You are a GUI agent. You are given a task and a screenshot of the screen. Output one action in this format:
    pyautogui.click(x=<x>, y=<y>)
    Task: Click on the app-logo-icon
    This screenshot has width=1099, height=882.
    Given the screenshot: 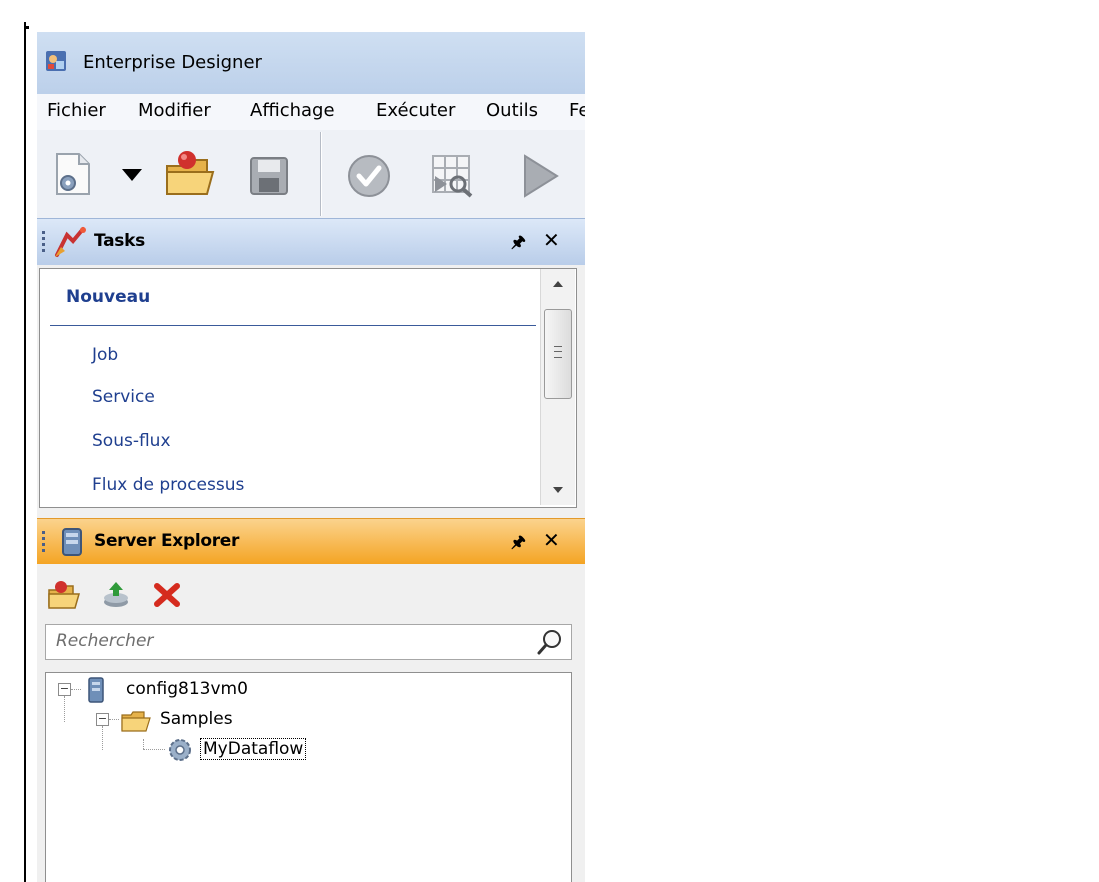 What is the action you would take?
    pyautogui.click(x=56, y=61)
    